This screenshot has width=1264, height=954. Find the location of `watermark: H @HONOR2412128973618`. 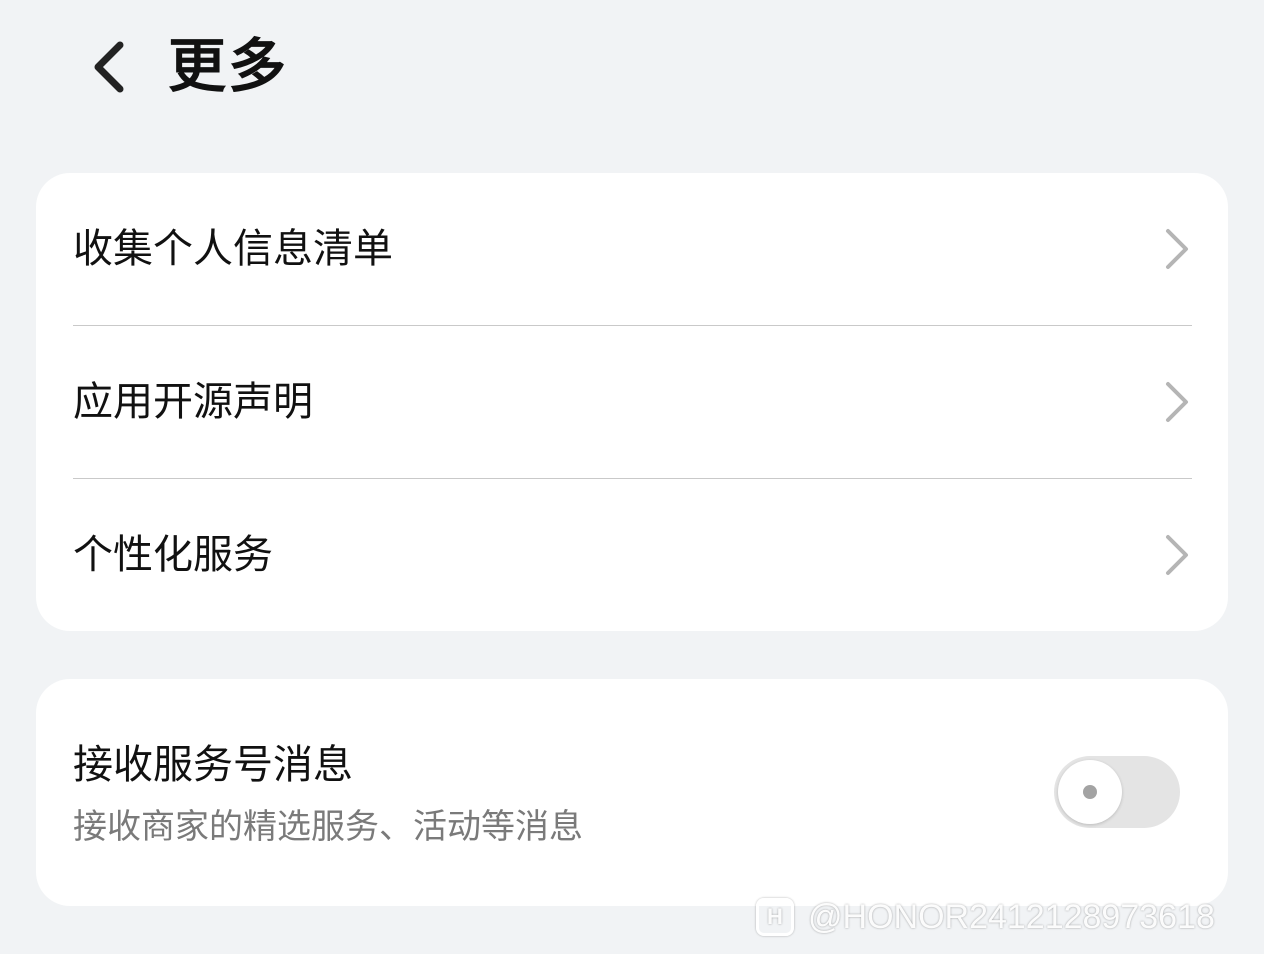

watermark: H @HONOR2412128973618 is located at coordinates (985, 917).